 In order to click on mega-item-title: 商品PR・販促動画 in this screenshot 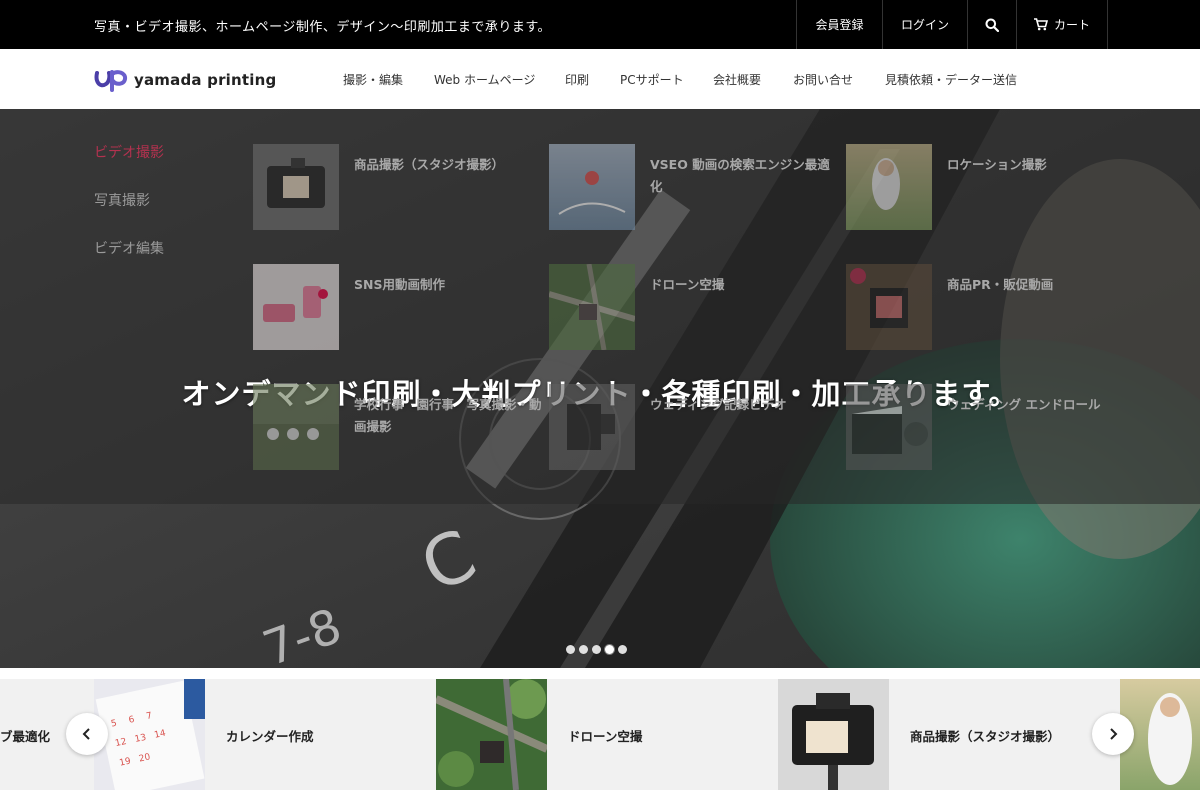, I will do `click(1000, 284)`.